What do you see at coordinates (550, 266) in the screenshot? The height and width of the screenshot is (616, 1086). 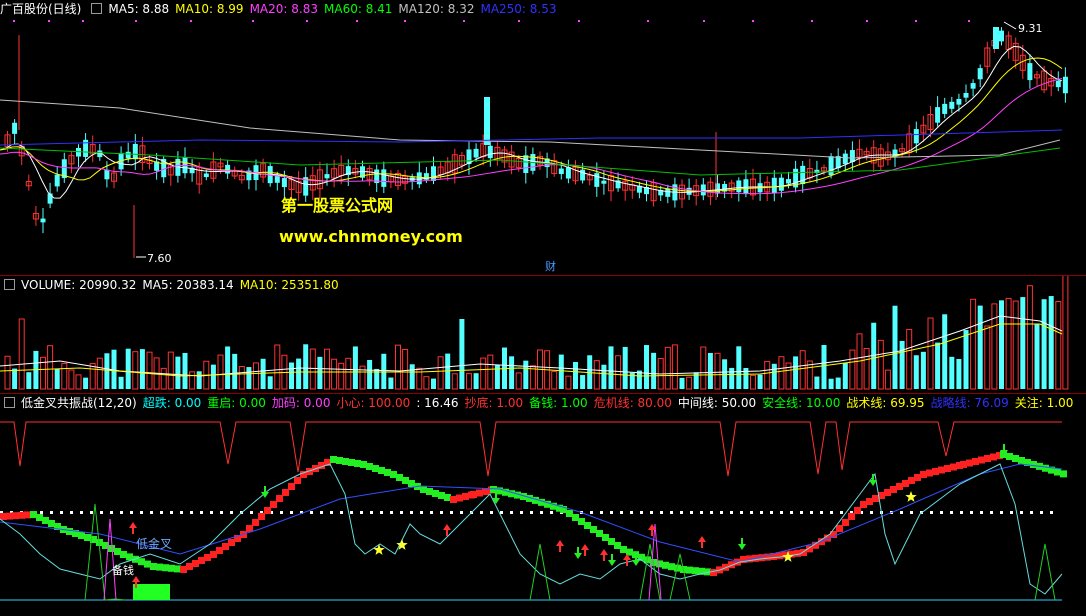 I see `finance-marker: 财` at bounding box center [550, 266].